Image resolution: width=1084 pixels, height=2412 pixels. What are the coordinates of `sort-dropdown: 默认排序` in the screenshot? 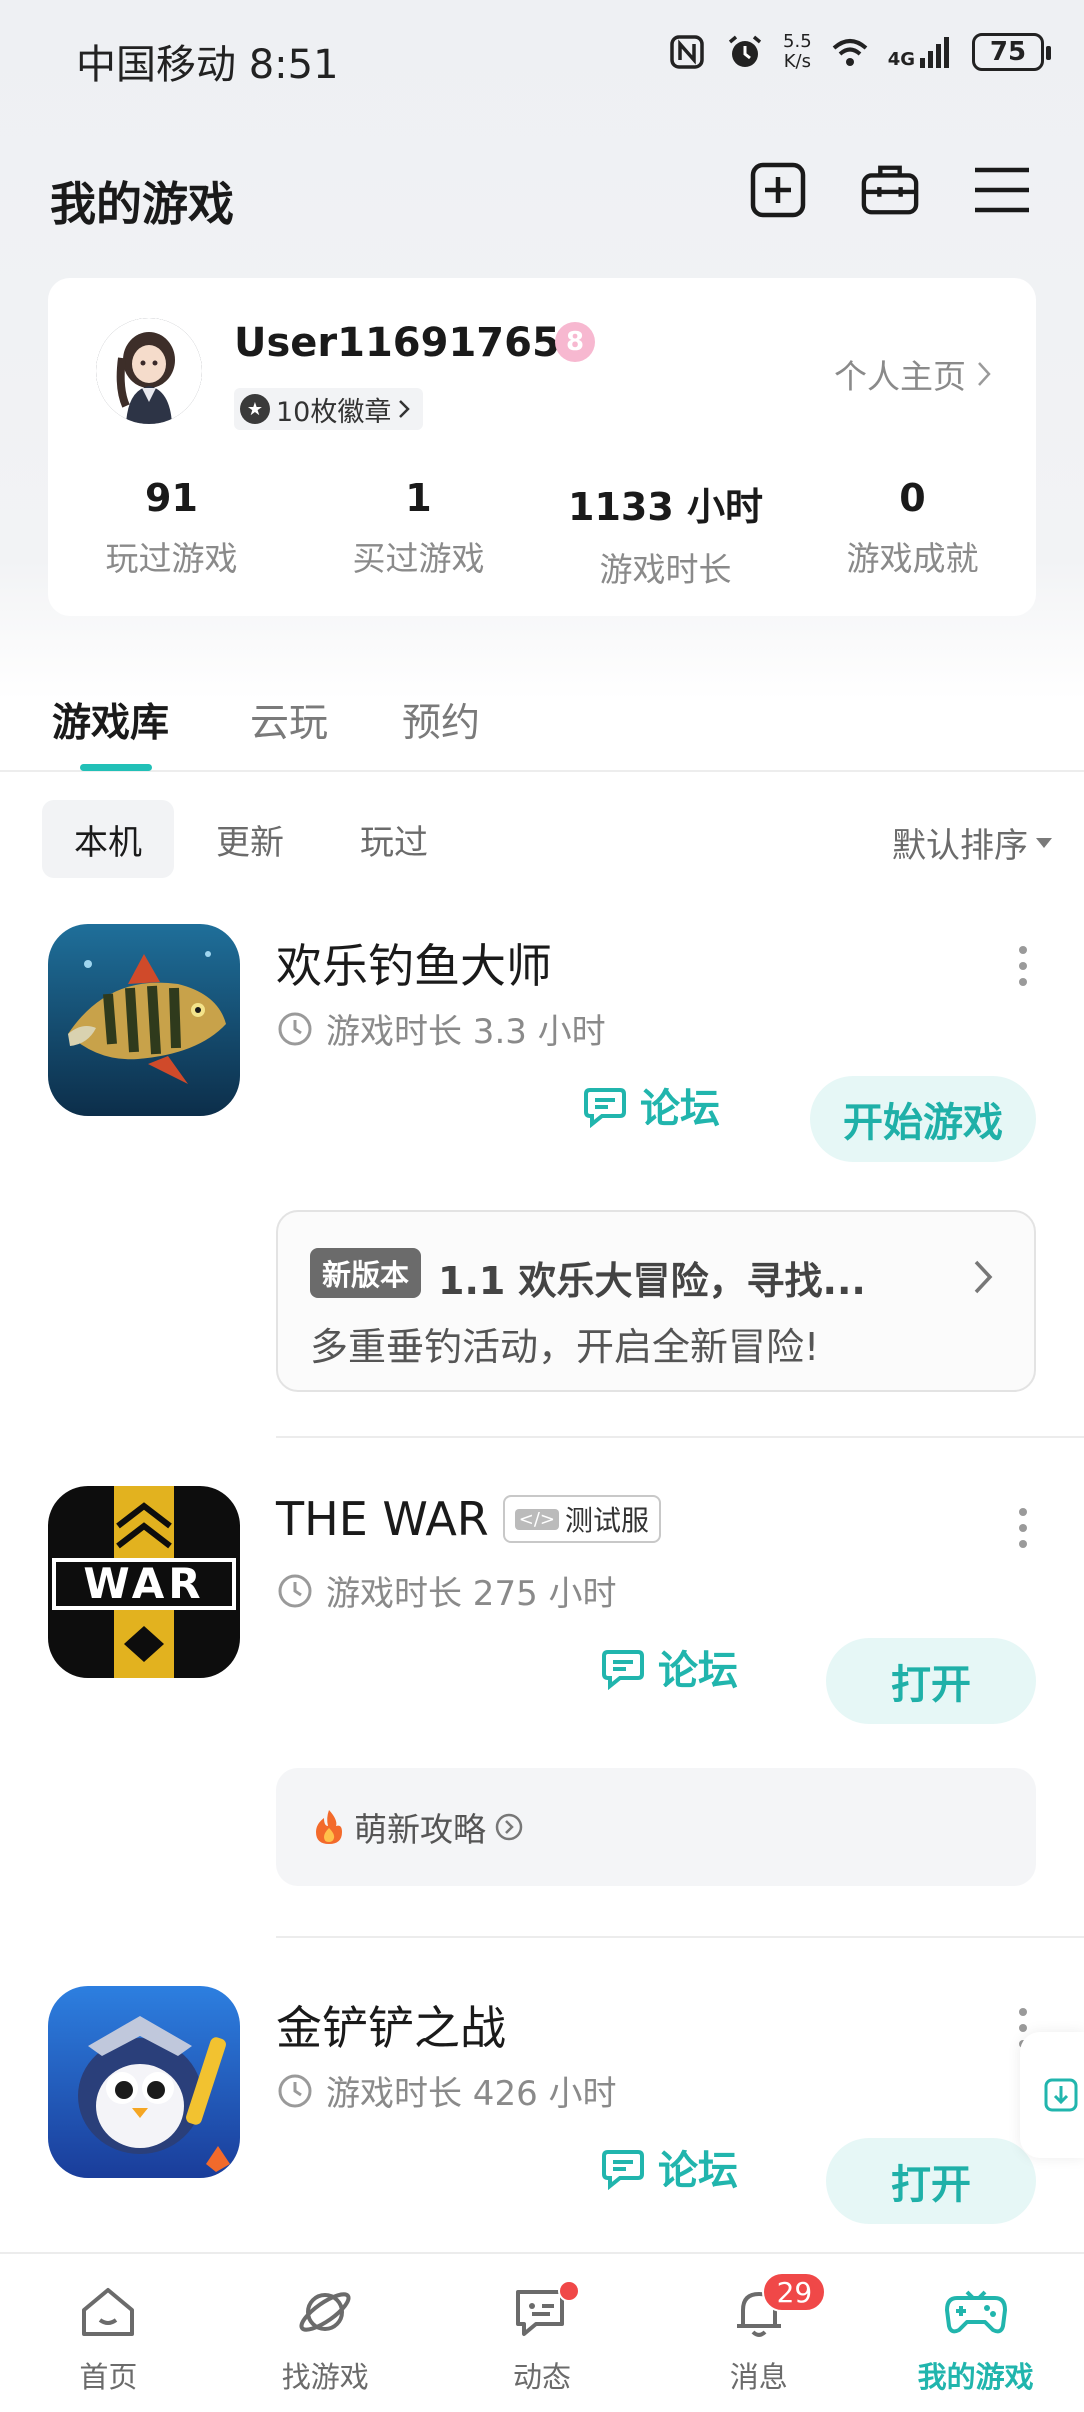 It's located at (972, 842).